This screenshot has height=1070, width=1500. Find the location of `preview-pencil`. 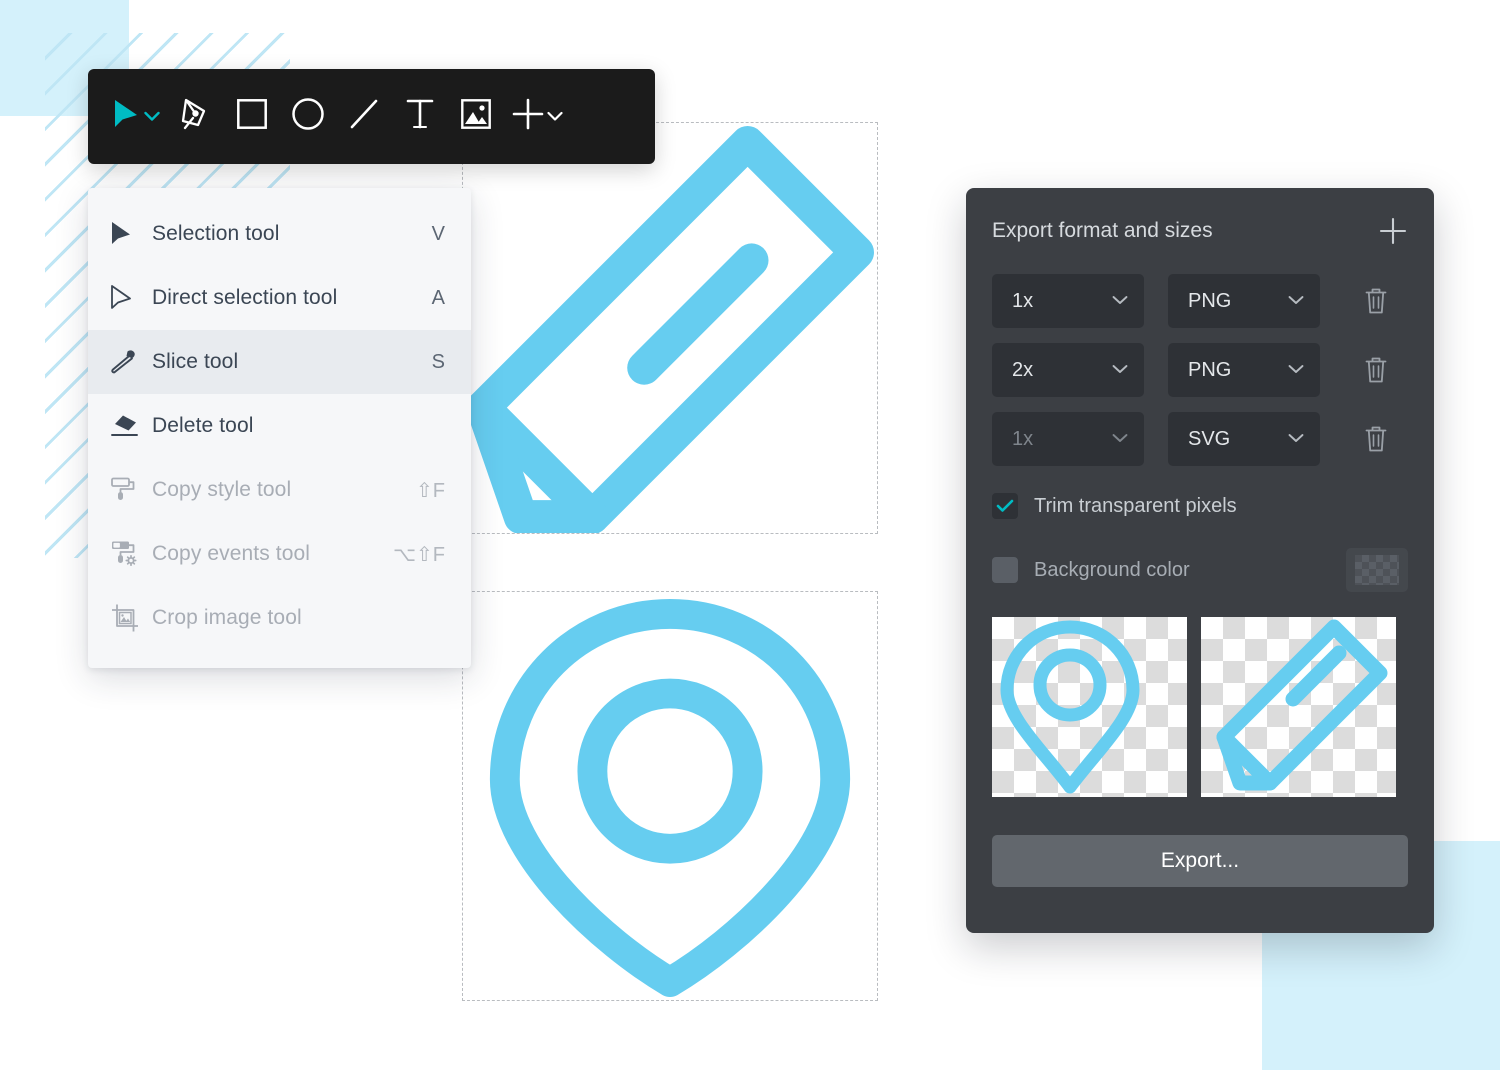

preview-pencil is located at coordinates (1298, 707).